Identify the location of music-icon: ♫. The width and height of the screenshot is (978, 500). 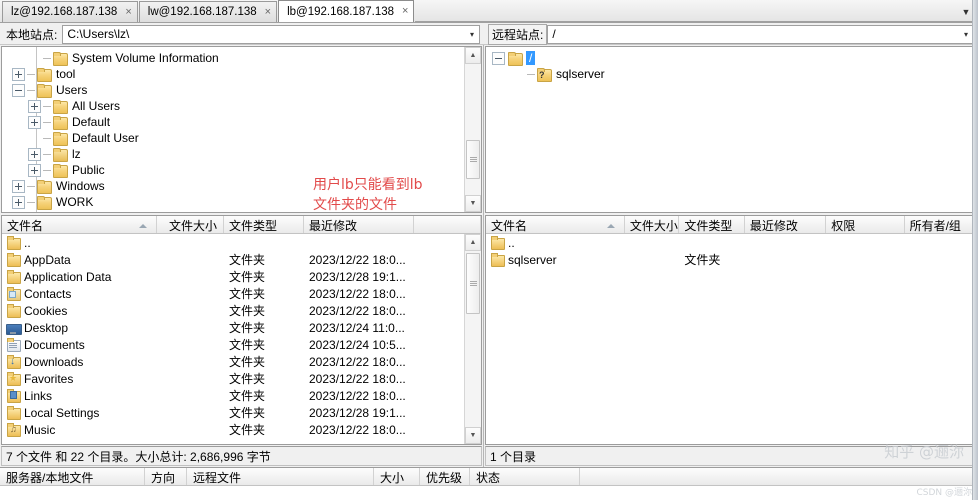
(13, 430).